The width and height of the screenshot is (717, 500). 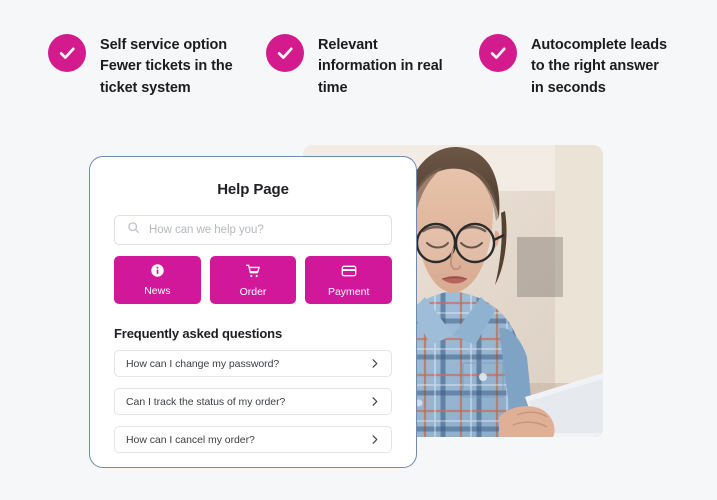 I want to click on benefit-line: Fewer tickets in the, so click(x=166, y=66).